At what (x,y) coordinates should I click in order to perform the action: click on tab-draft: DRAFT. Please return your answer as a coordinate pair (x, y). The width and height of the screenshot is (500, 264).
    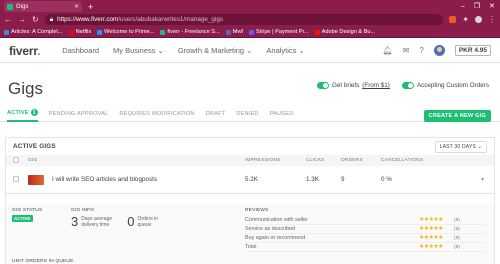
    Looking at the image, I should click on (216, 114).